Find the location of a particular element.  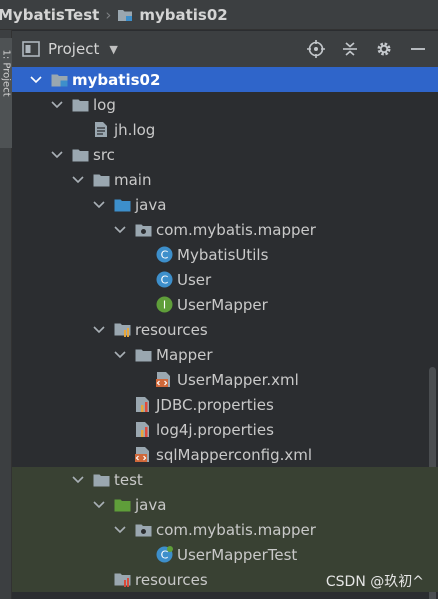

breadcrumb-module: mybatis02 is located at coordinates (172, 14).